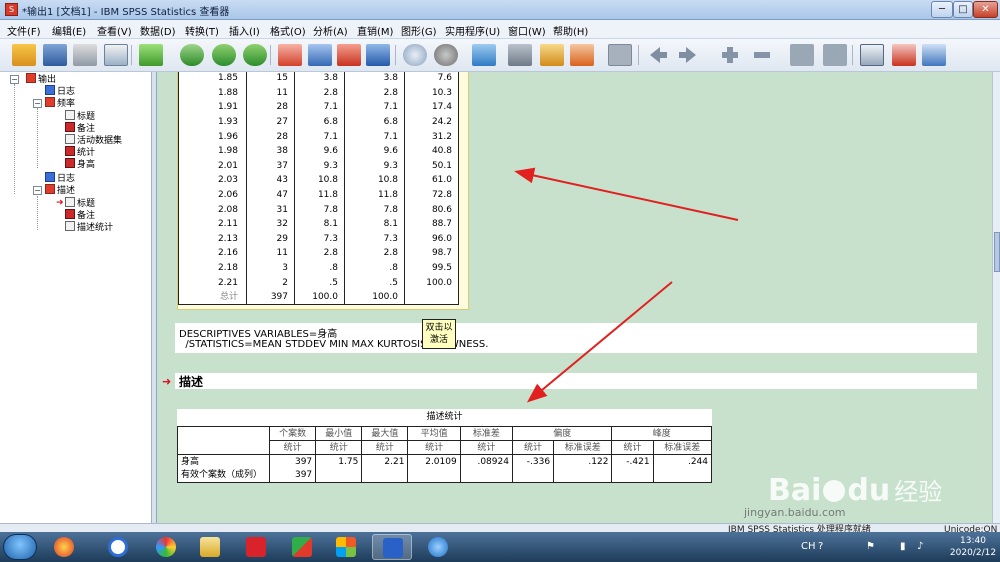 The image size is (1000, 562). I want to click on vertical-scrollbar, so click(996, 297).